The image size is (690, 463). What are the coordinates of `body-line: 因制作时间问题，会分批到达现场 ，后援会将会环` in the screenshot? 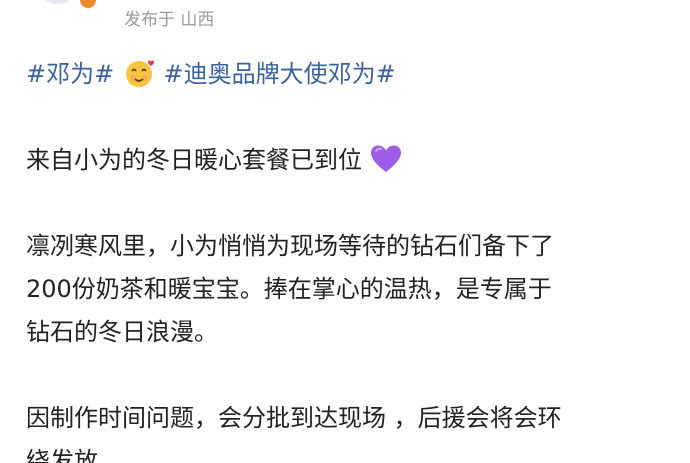 It's located at (346, 418).